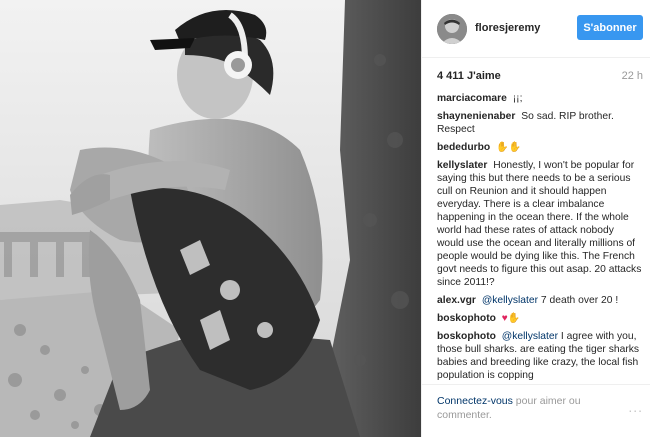 The height and width of the screenshot is (437, 650). I want to click on comment-username: alex.vgr, so click(456, 300).